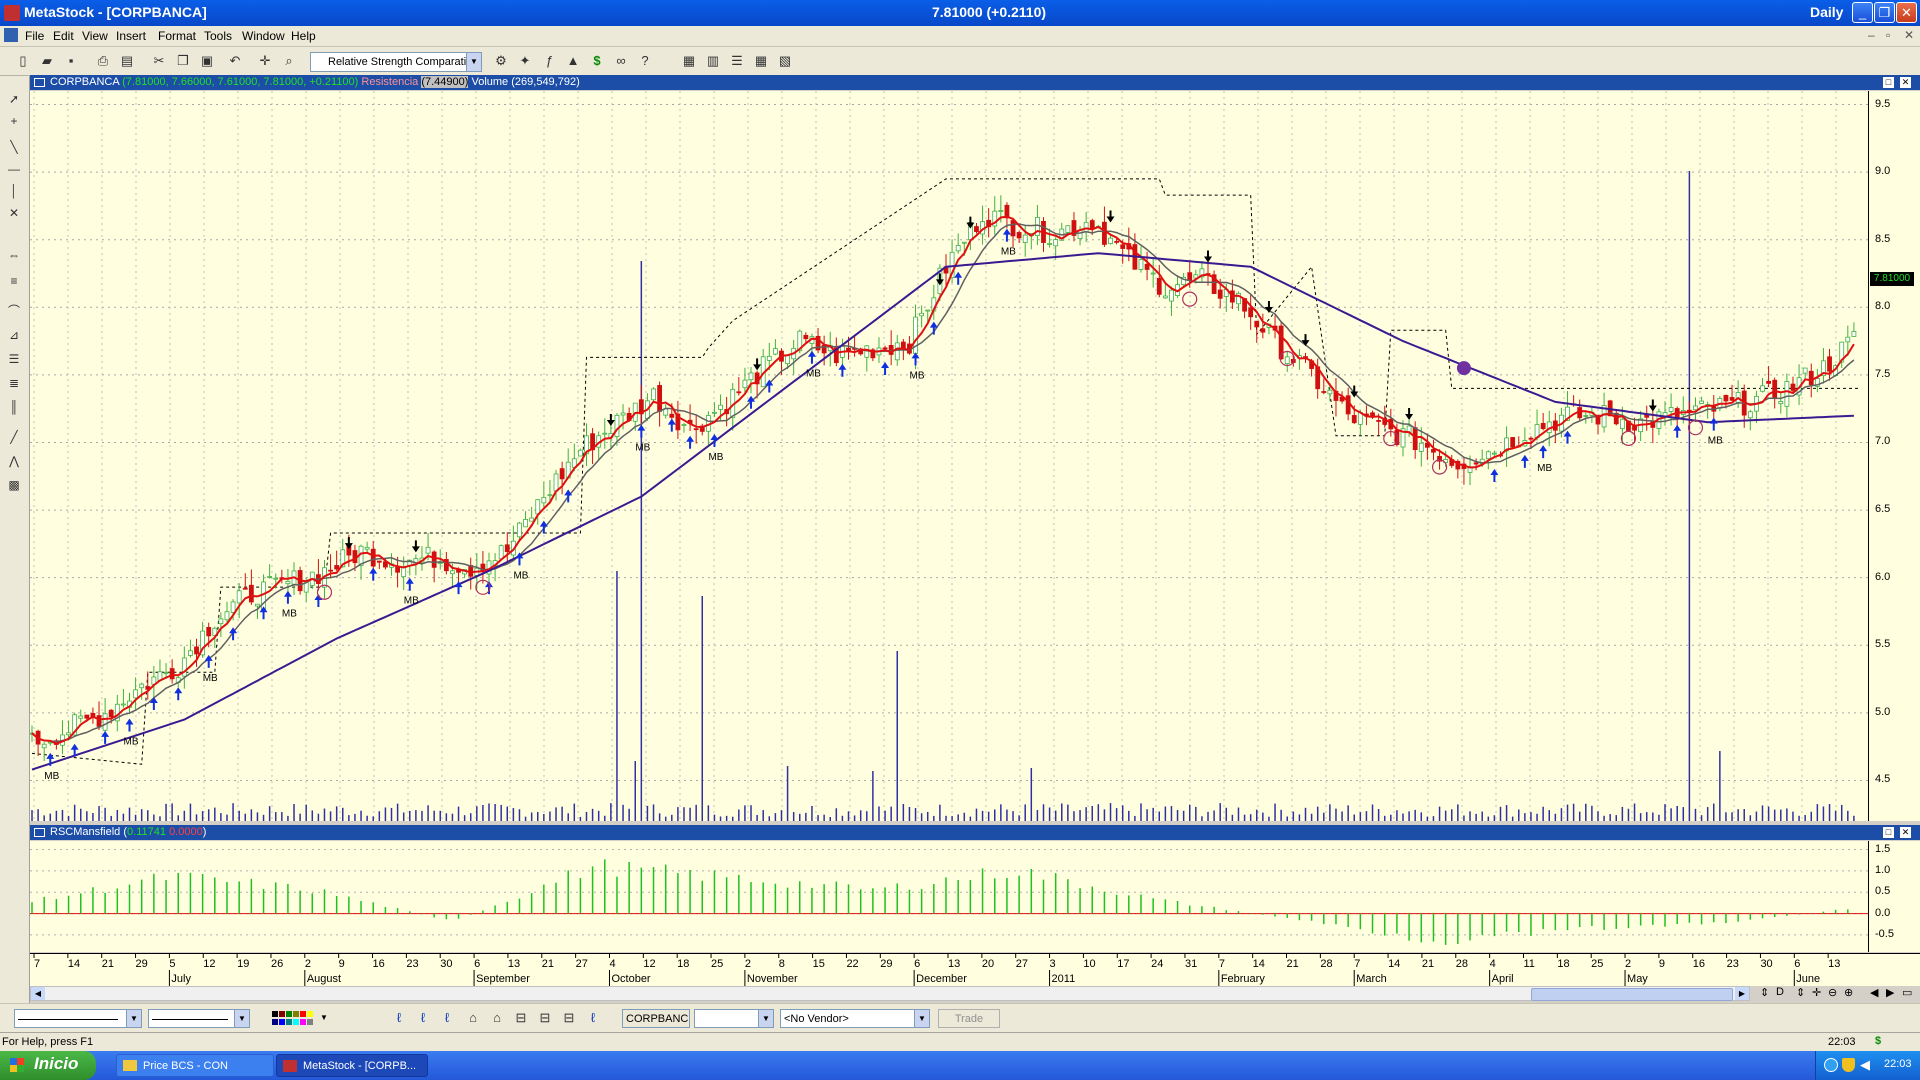  Describe the element at coordinates (501, 61) in the screenshot. I see `expert-advisor-icon: ⚙` at that location.